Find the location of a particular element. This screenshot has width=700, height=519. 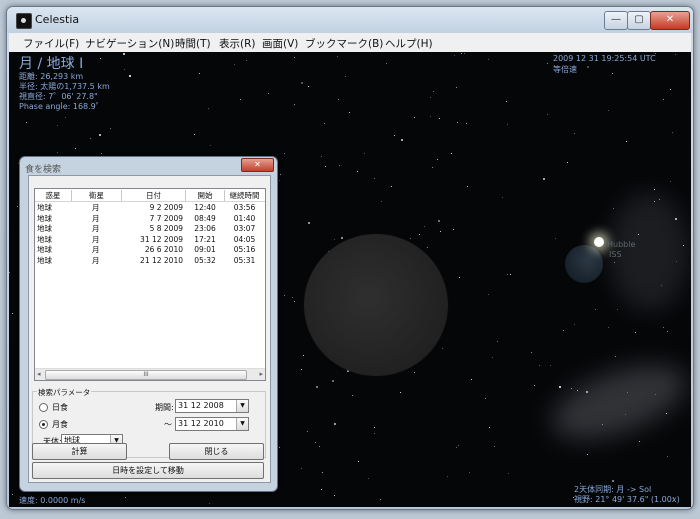

set-date-and-go-button: 日時を設定して移動 is located at coordinates (148, 470).